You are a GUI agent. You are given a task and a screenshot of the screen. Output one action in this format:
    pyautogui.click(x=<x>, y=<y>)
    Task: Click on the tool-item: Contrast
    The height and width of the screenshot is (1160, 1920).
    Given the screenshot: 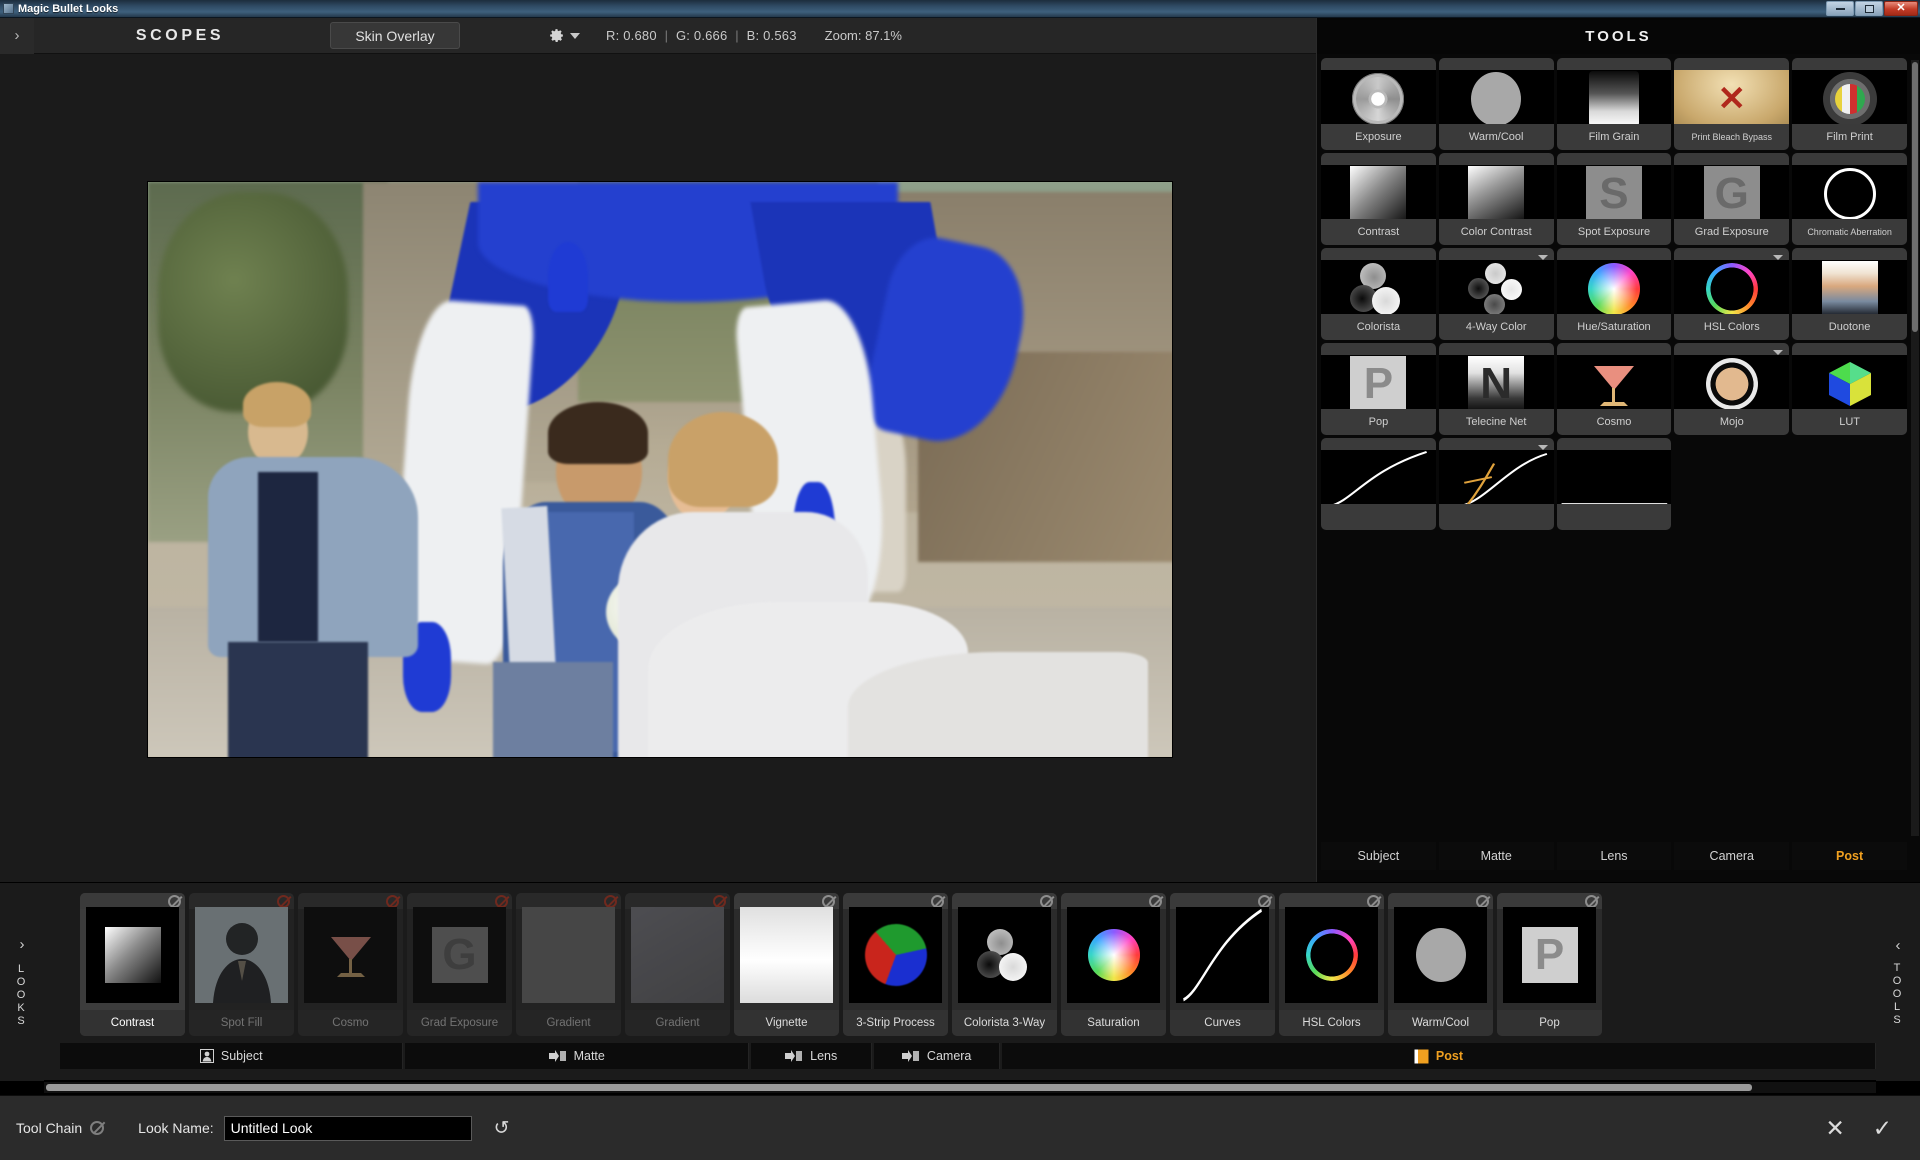 What is the action you would take?
    pyautogui.click(x=1378, y=199)
    